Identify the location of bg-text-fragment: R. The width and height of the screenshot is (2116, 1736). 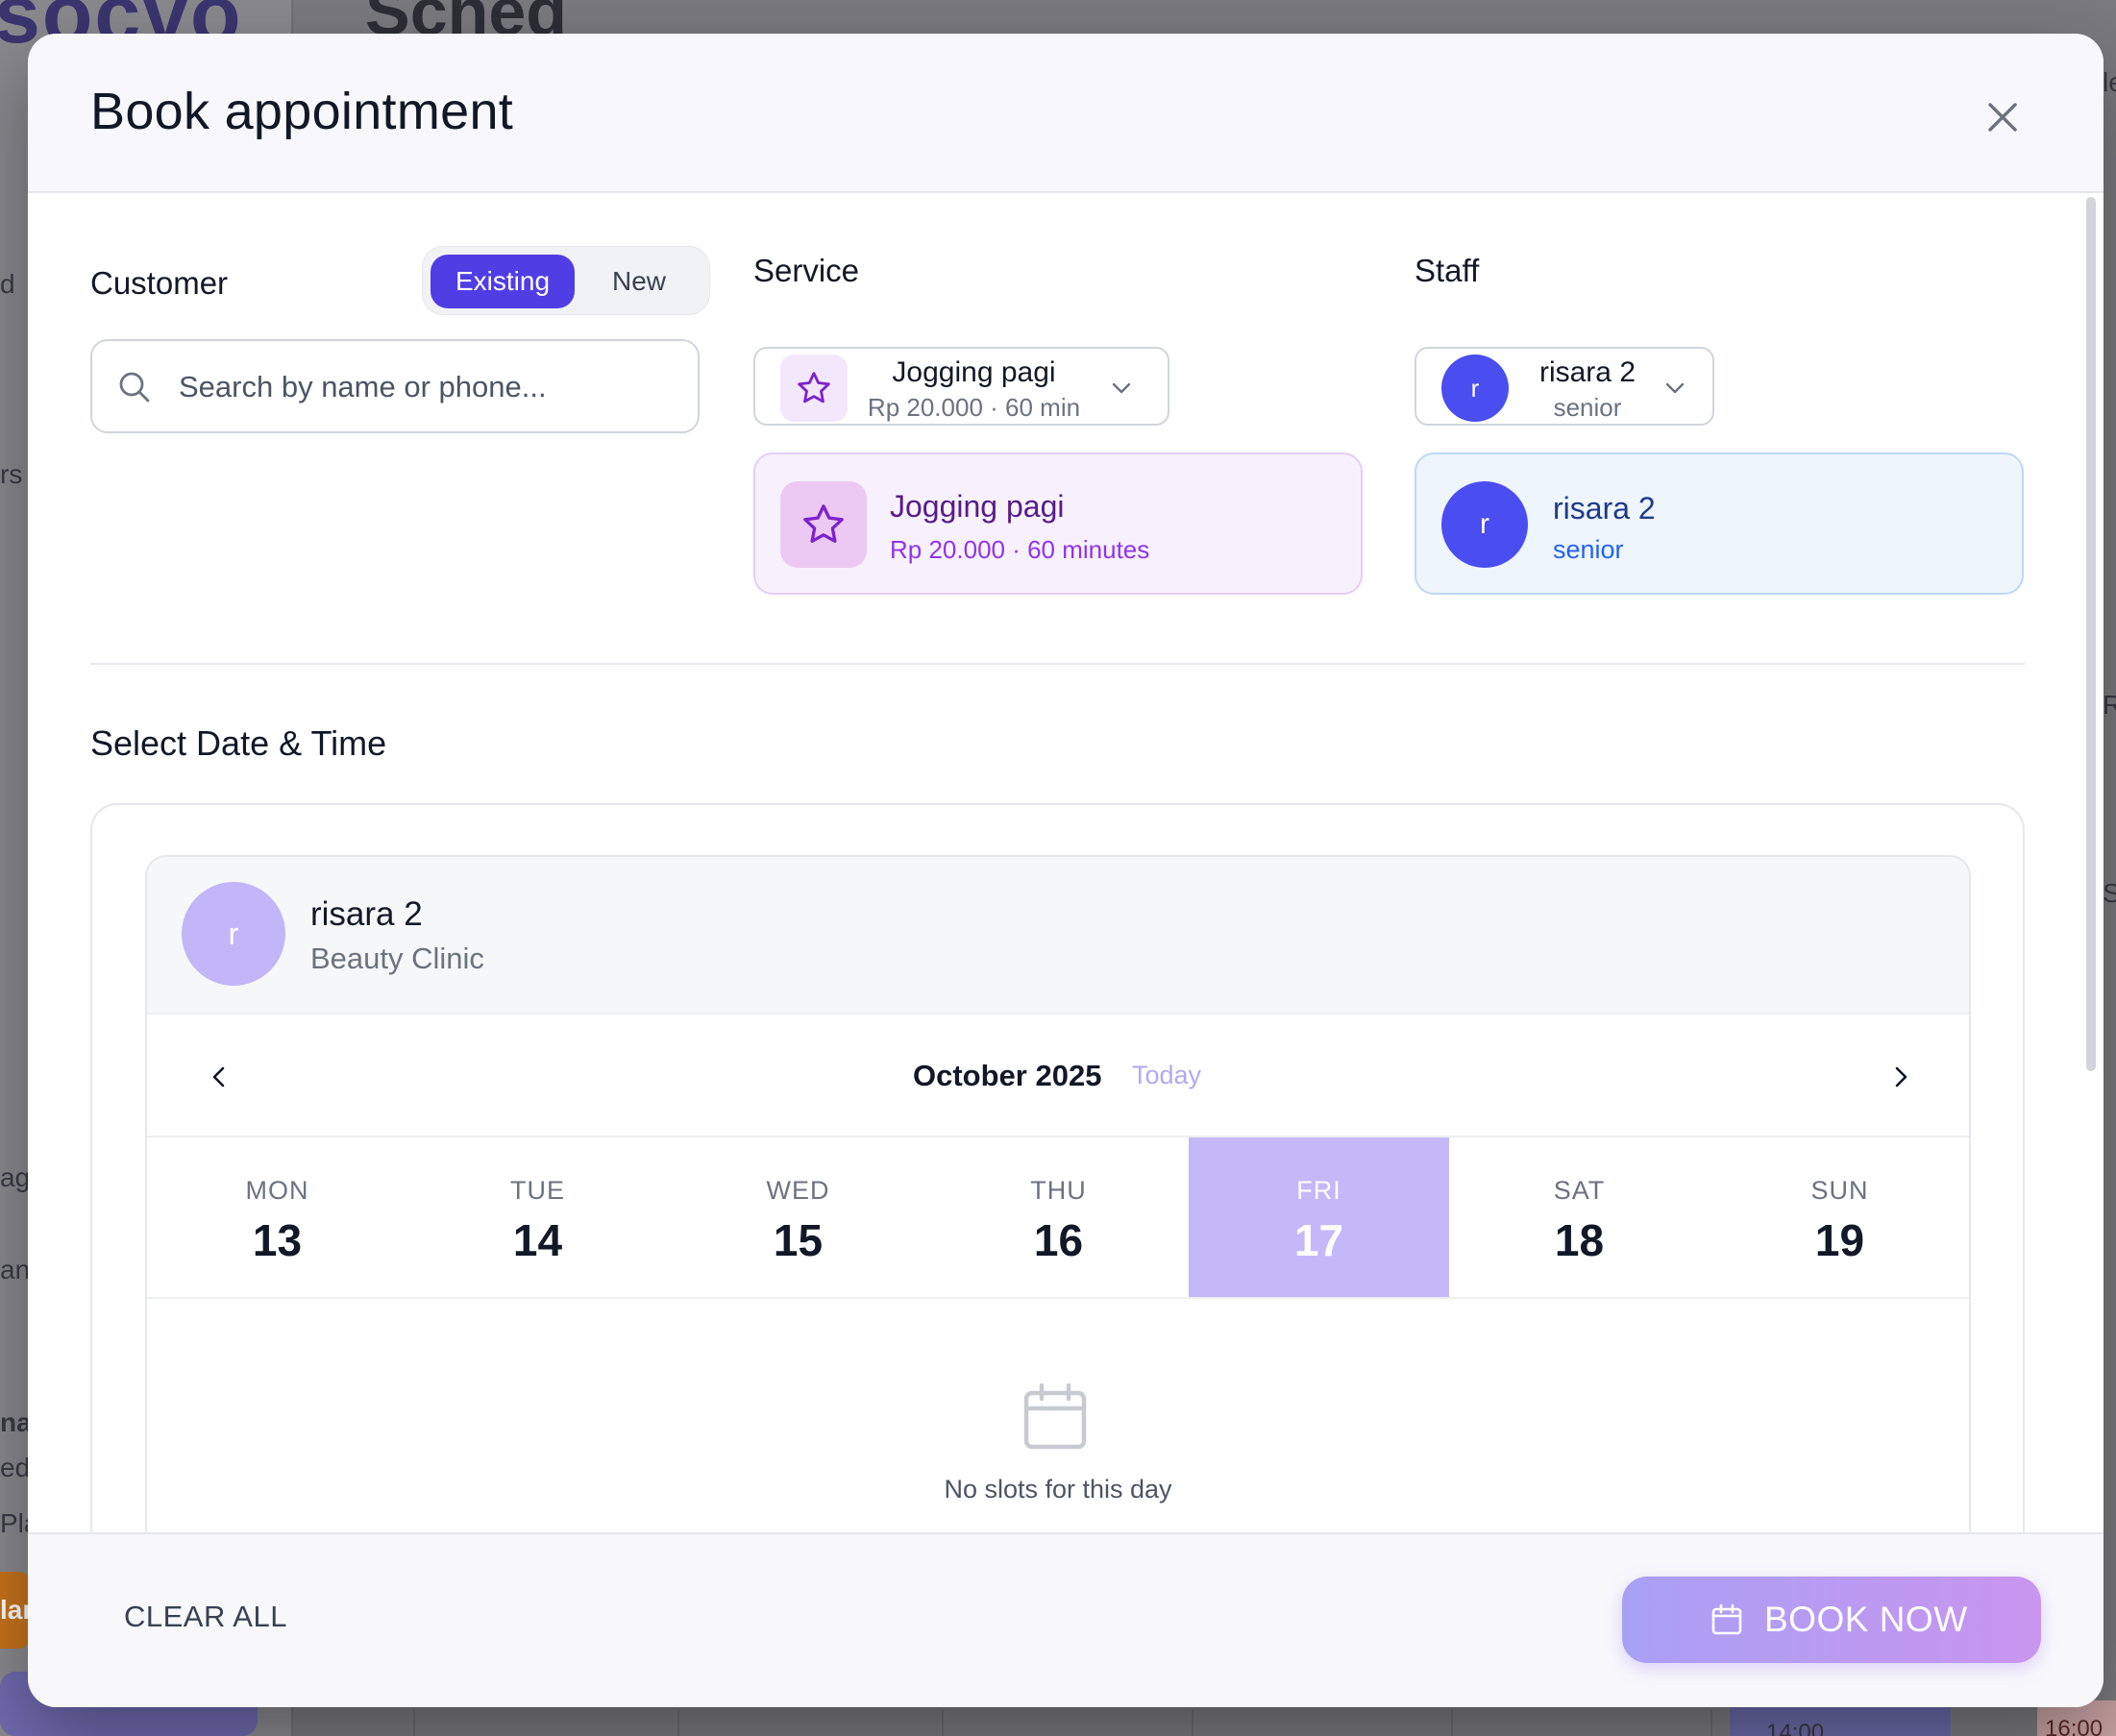
(2109, 705).